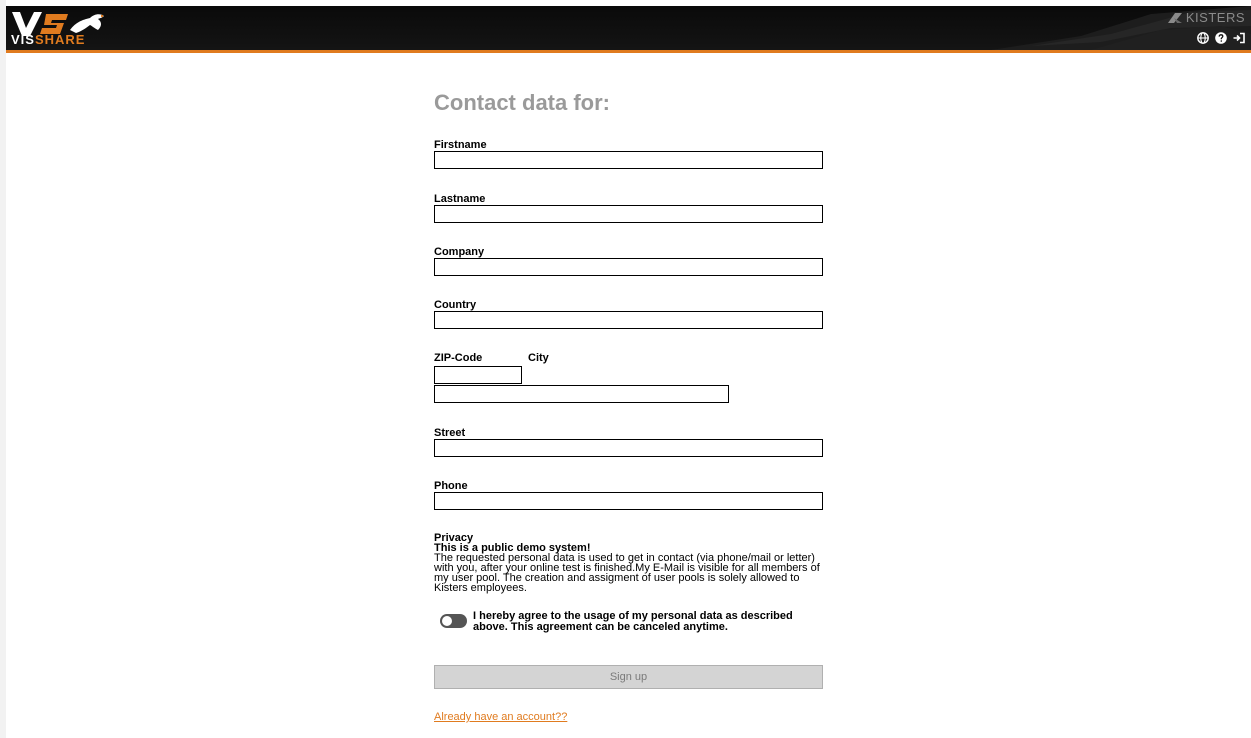  What do you see at coordinates (458, 358) in the screenshot?
I see `zip-code-label: ZIP-Code` at bounding box center [458, 358].